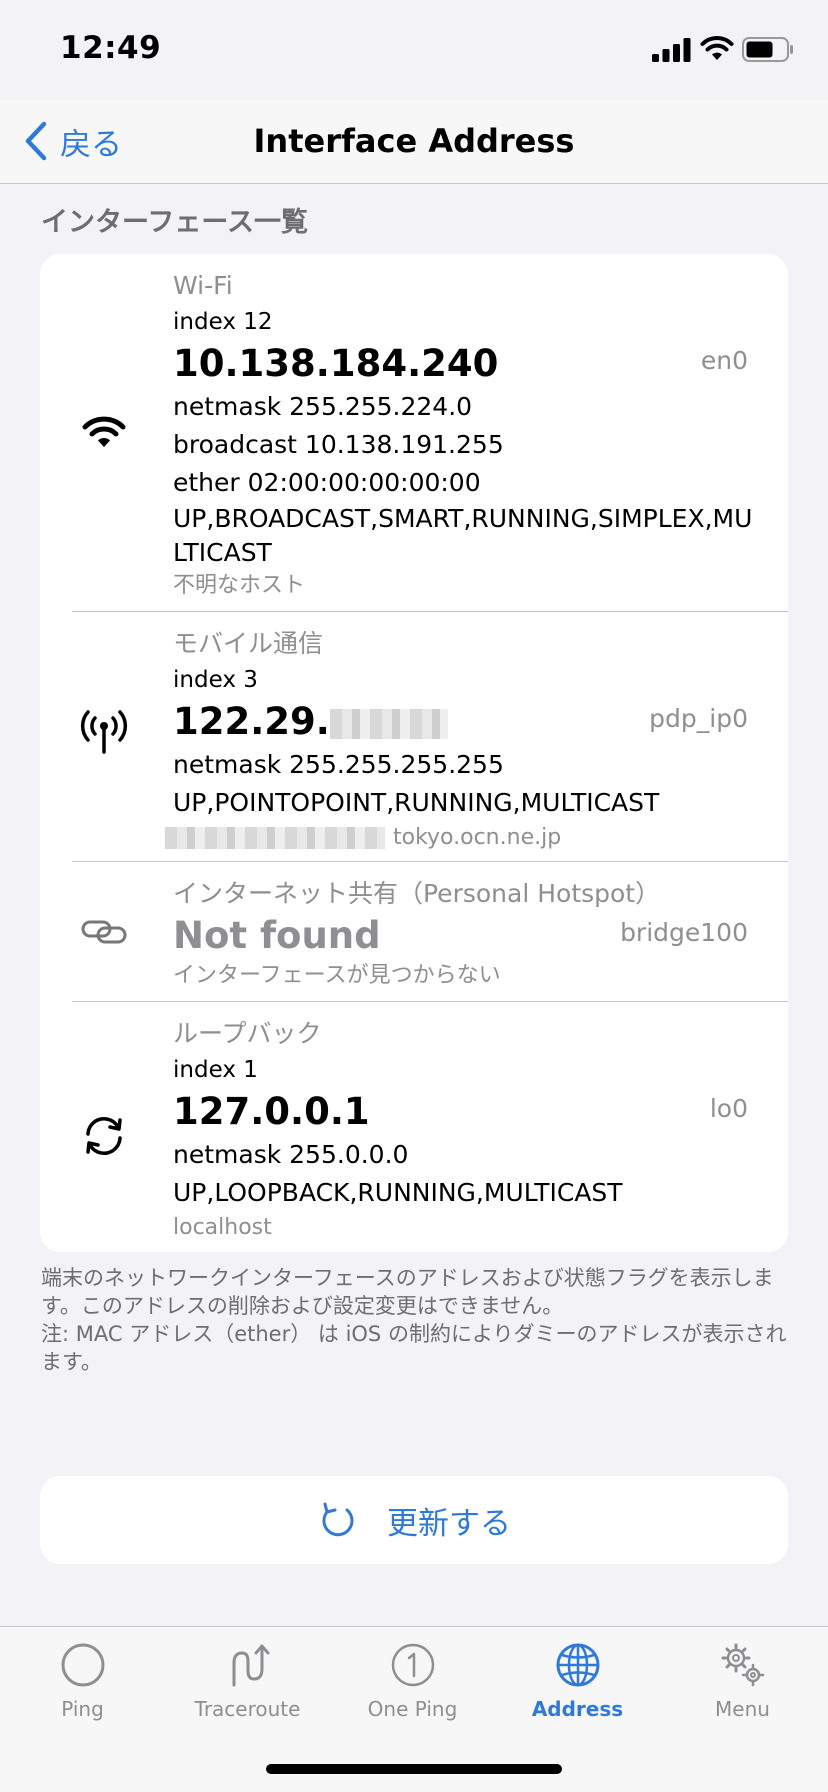 This screenshot has width=828, height=1792. What do you see at coordinates (412, 1665) in the screenshot?
I see `one-ping-icon` at bounding box center [412, 1665].